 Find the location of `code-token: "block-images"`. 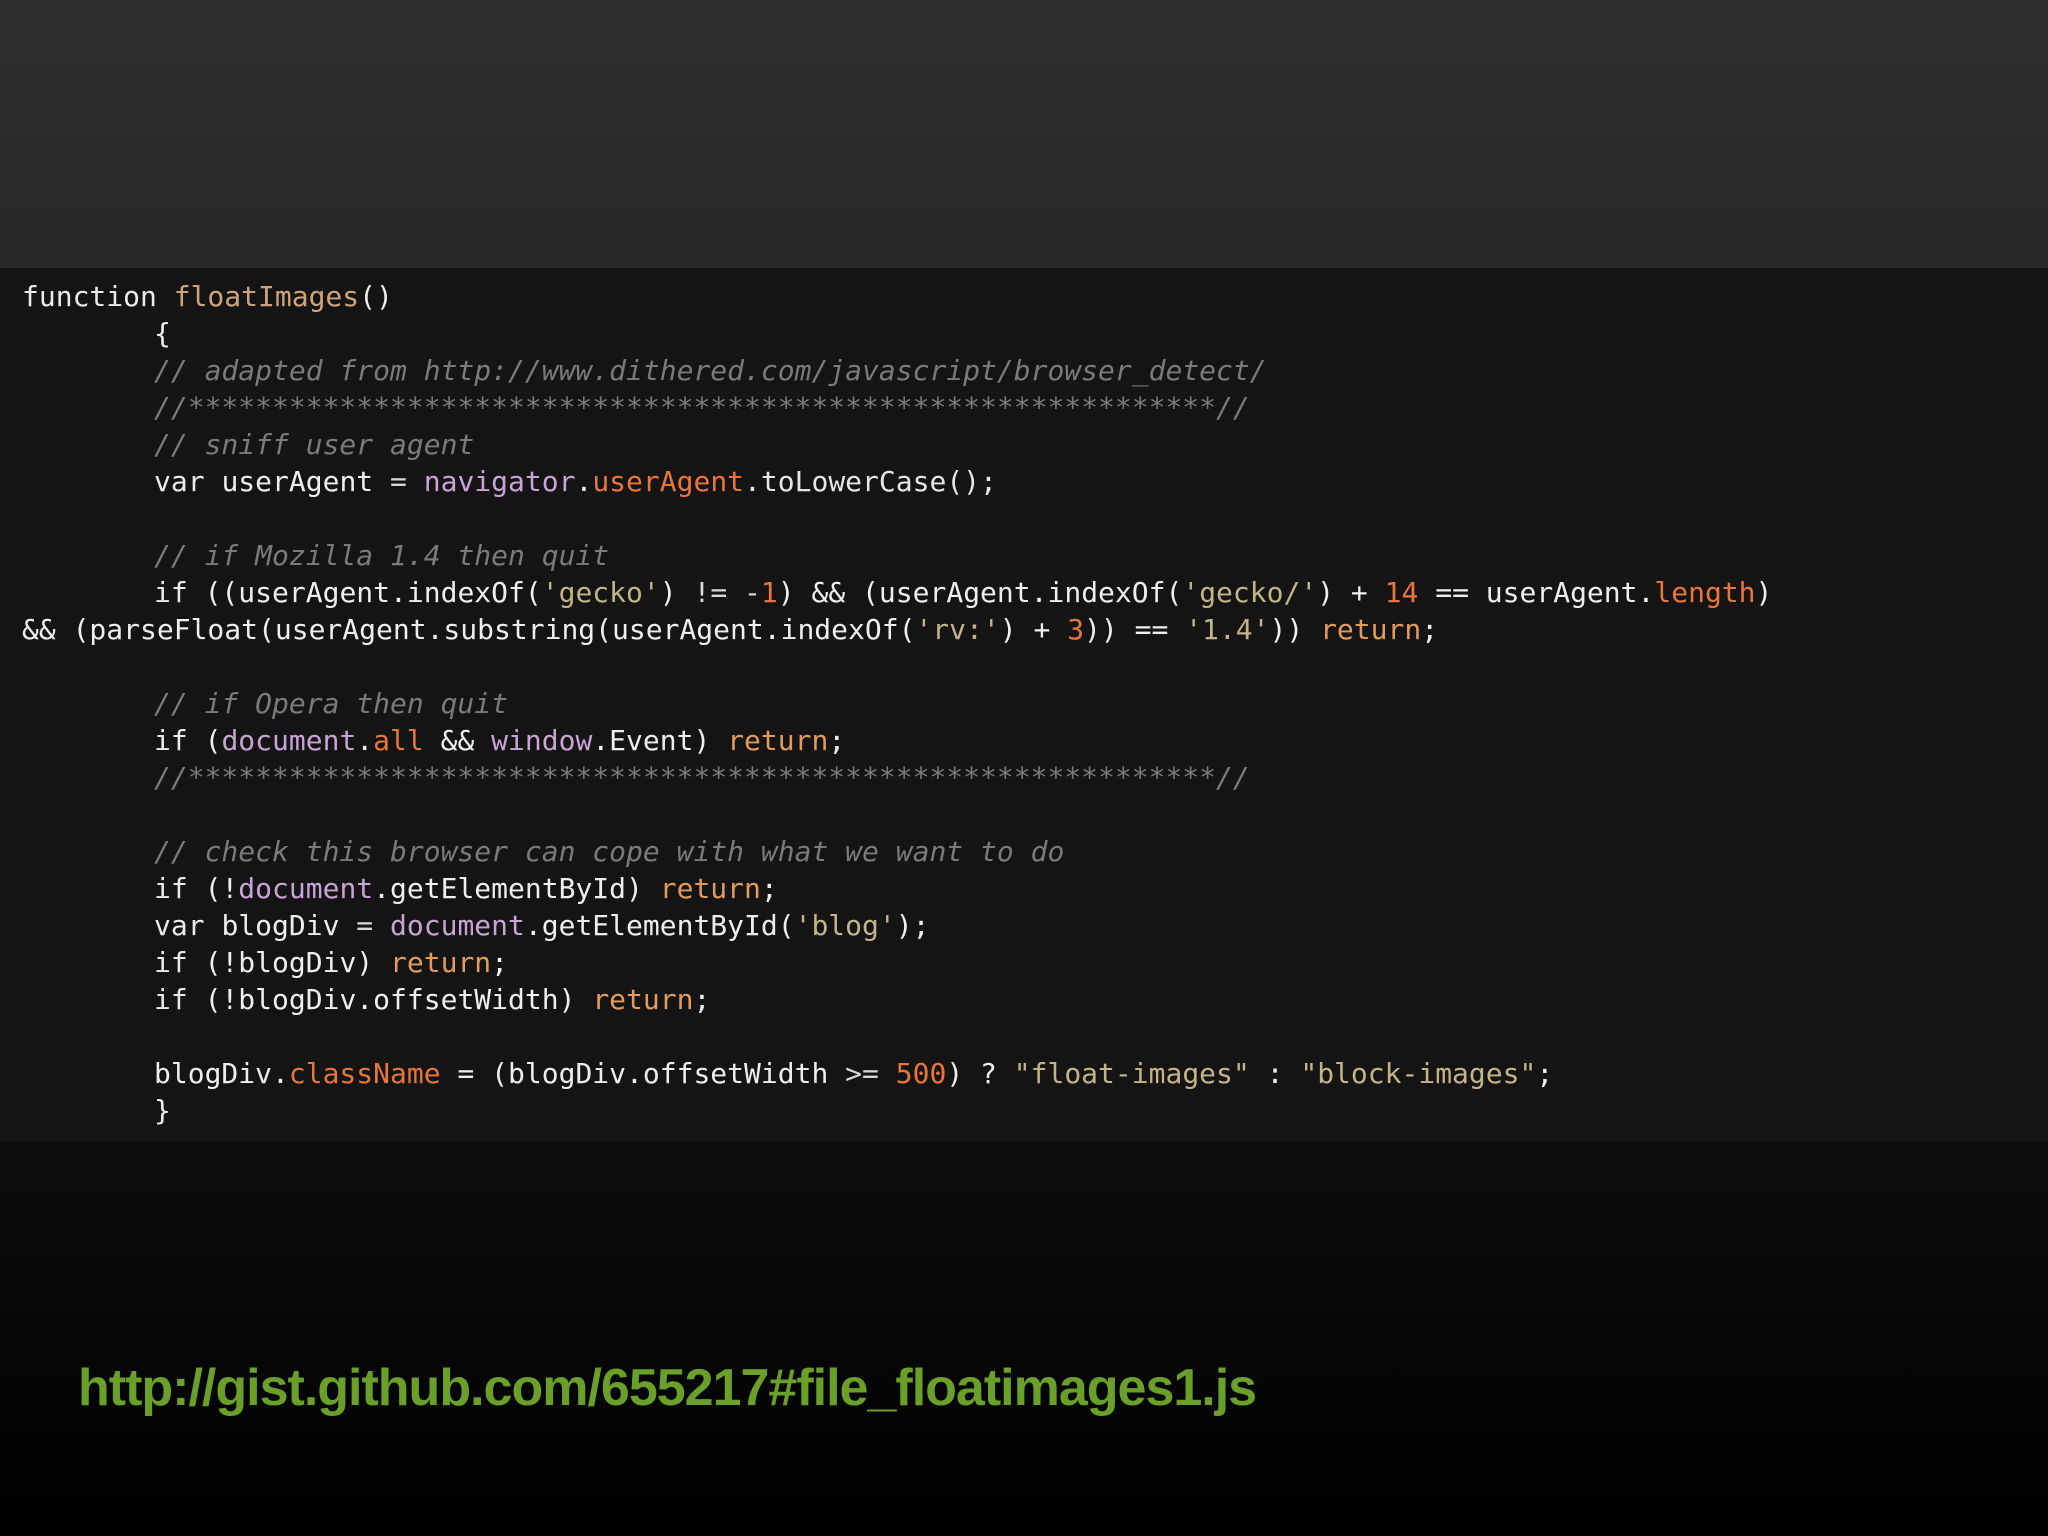

code-token: "block-images" is located at coordinates (1418, 1073).